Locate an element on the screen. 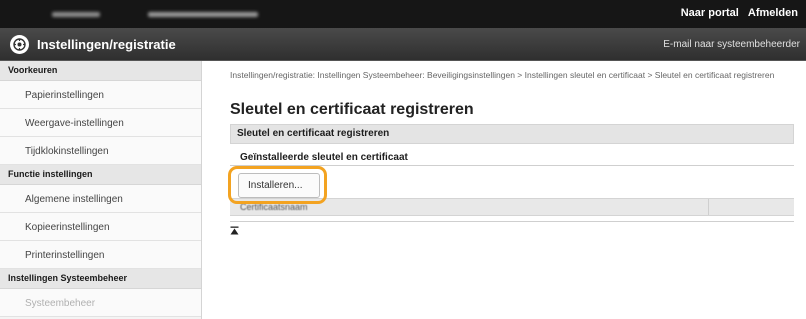  top-bar: Naar portal Afmelden is located at coordinates (403, 14).